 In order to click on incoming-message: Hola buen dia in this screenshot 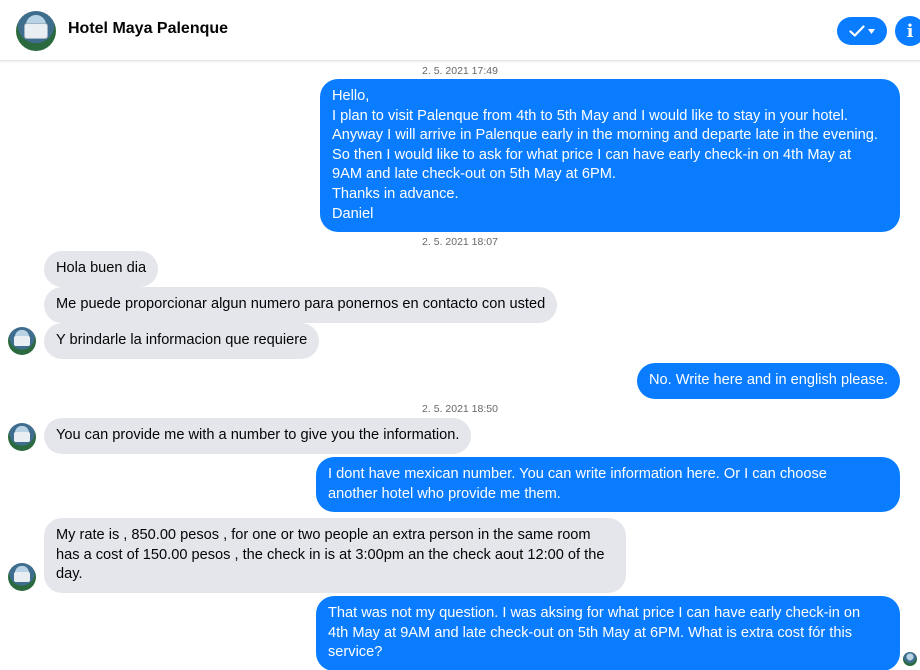, I will do `click(101, 269)`.